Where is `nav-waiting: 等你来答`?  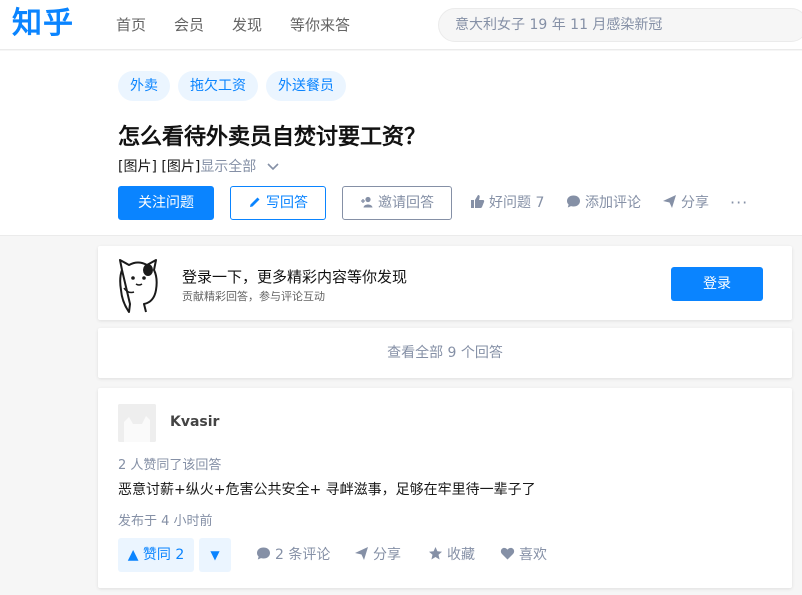 nav-waiting: 等你来答 is located at coordinates (320, 25).